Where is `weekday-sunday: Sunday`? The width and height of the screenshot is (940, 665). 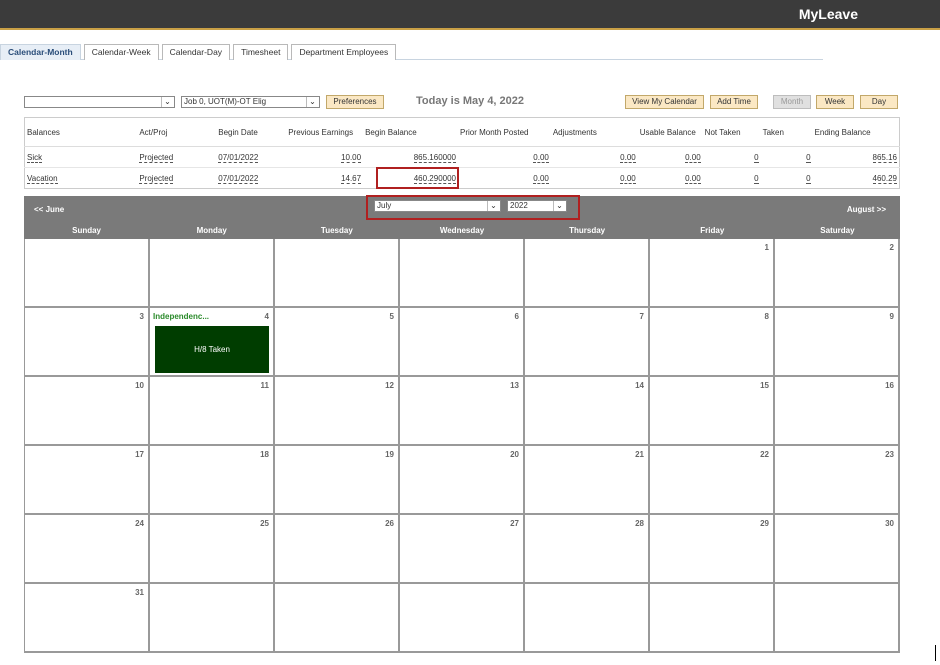 weekday-sunday: Sunday is located at coordinates (87, 230).